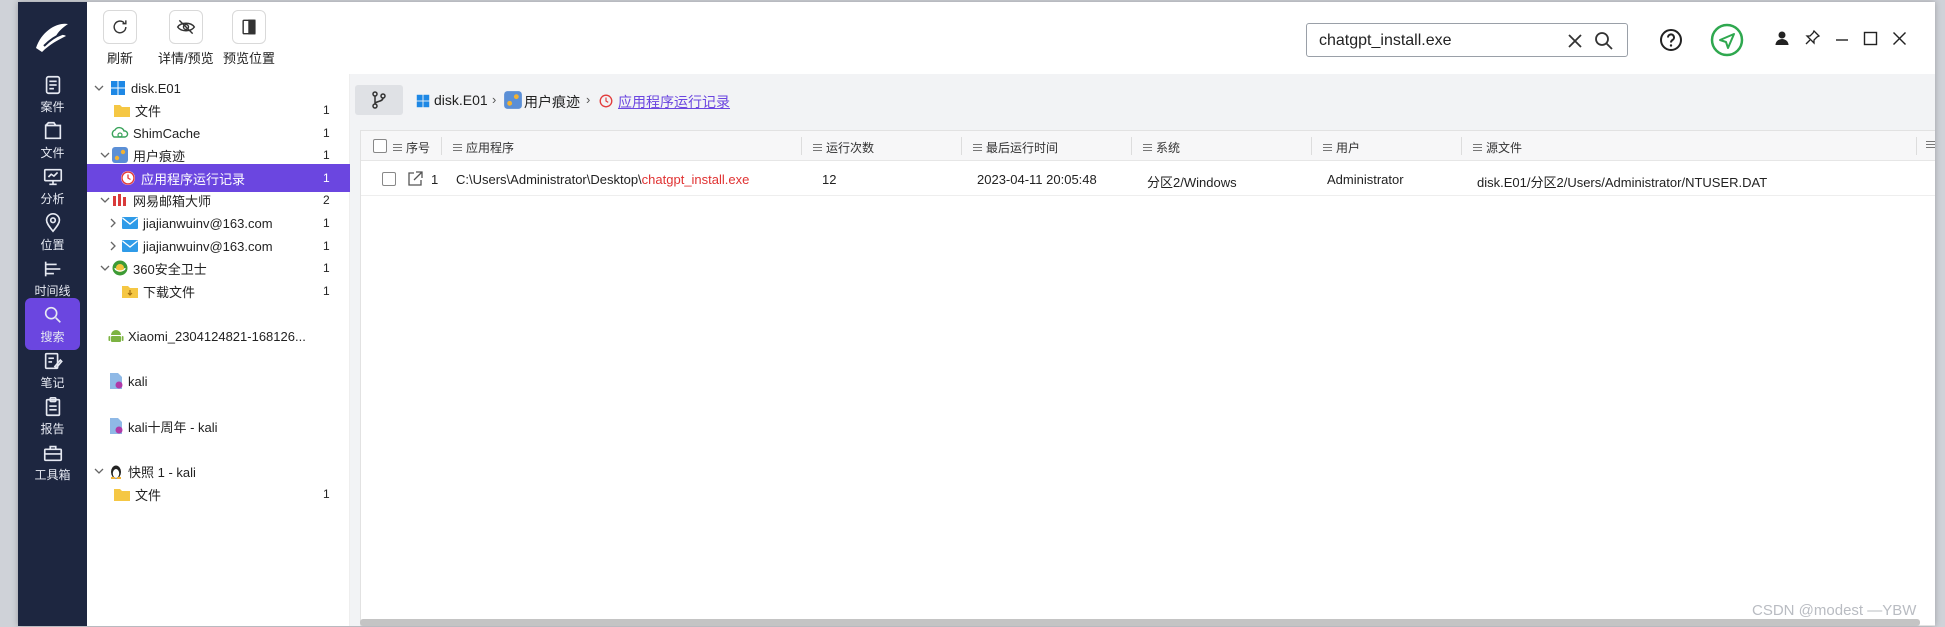 This screenshot has width=1945, height=627. I want to click on search-box, so click(1467, 40).